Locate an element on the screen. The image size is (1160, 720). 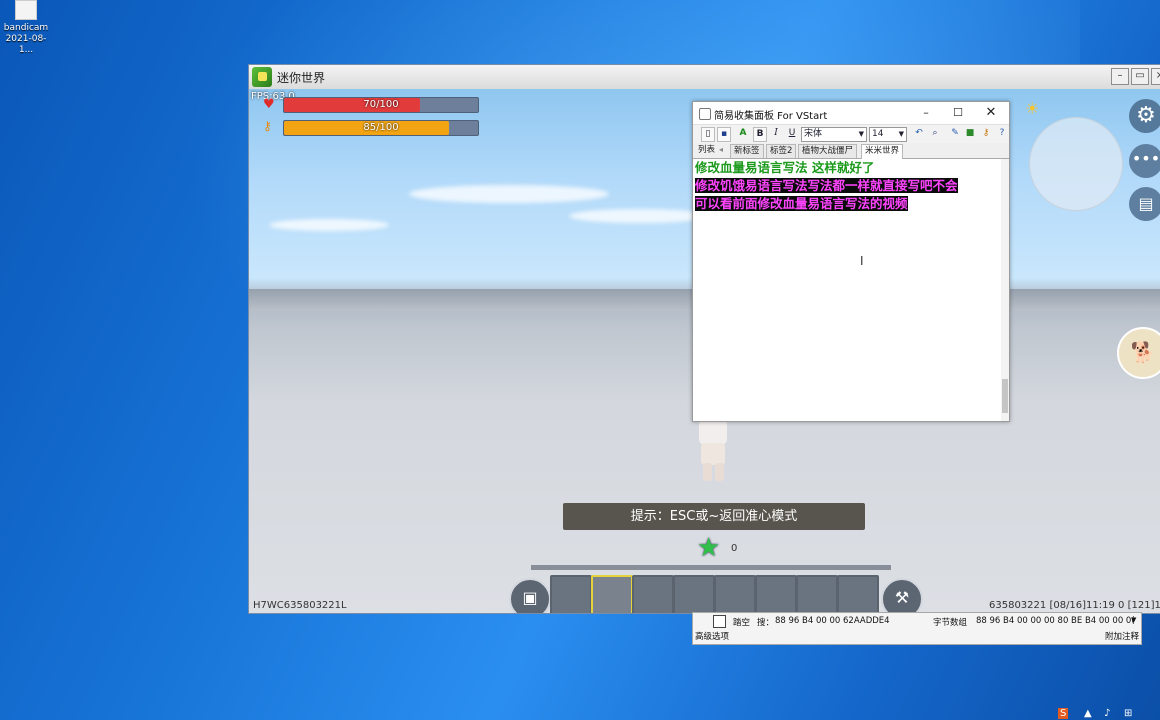
system-tray: S ▲ ♪ ⊞ is located at coordinates (1108, 714).